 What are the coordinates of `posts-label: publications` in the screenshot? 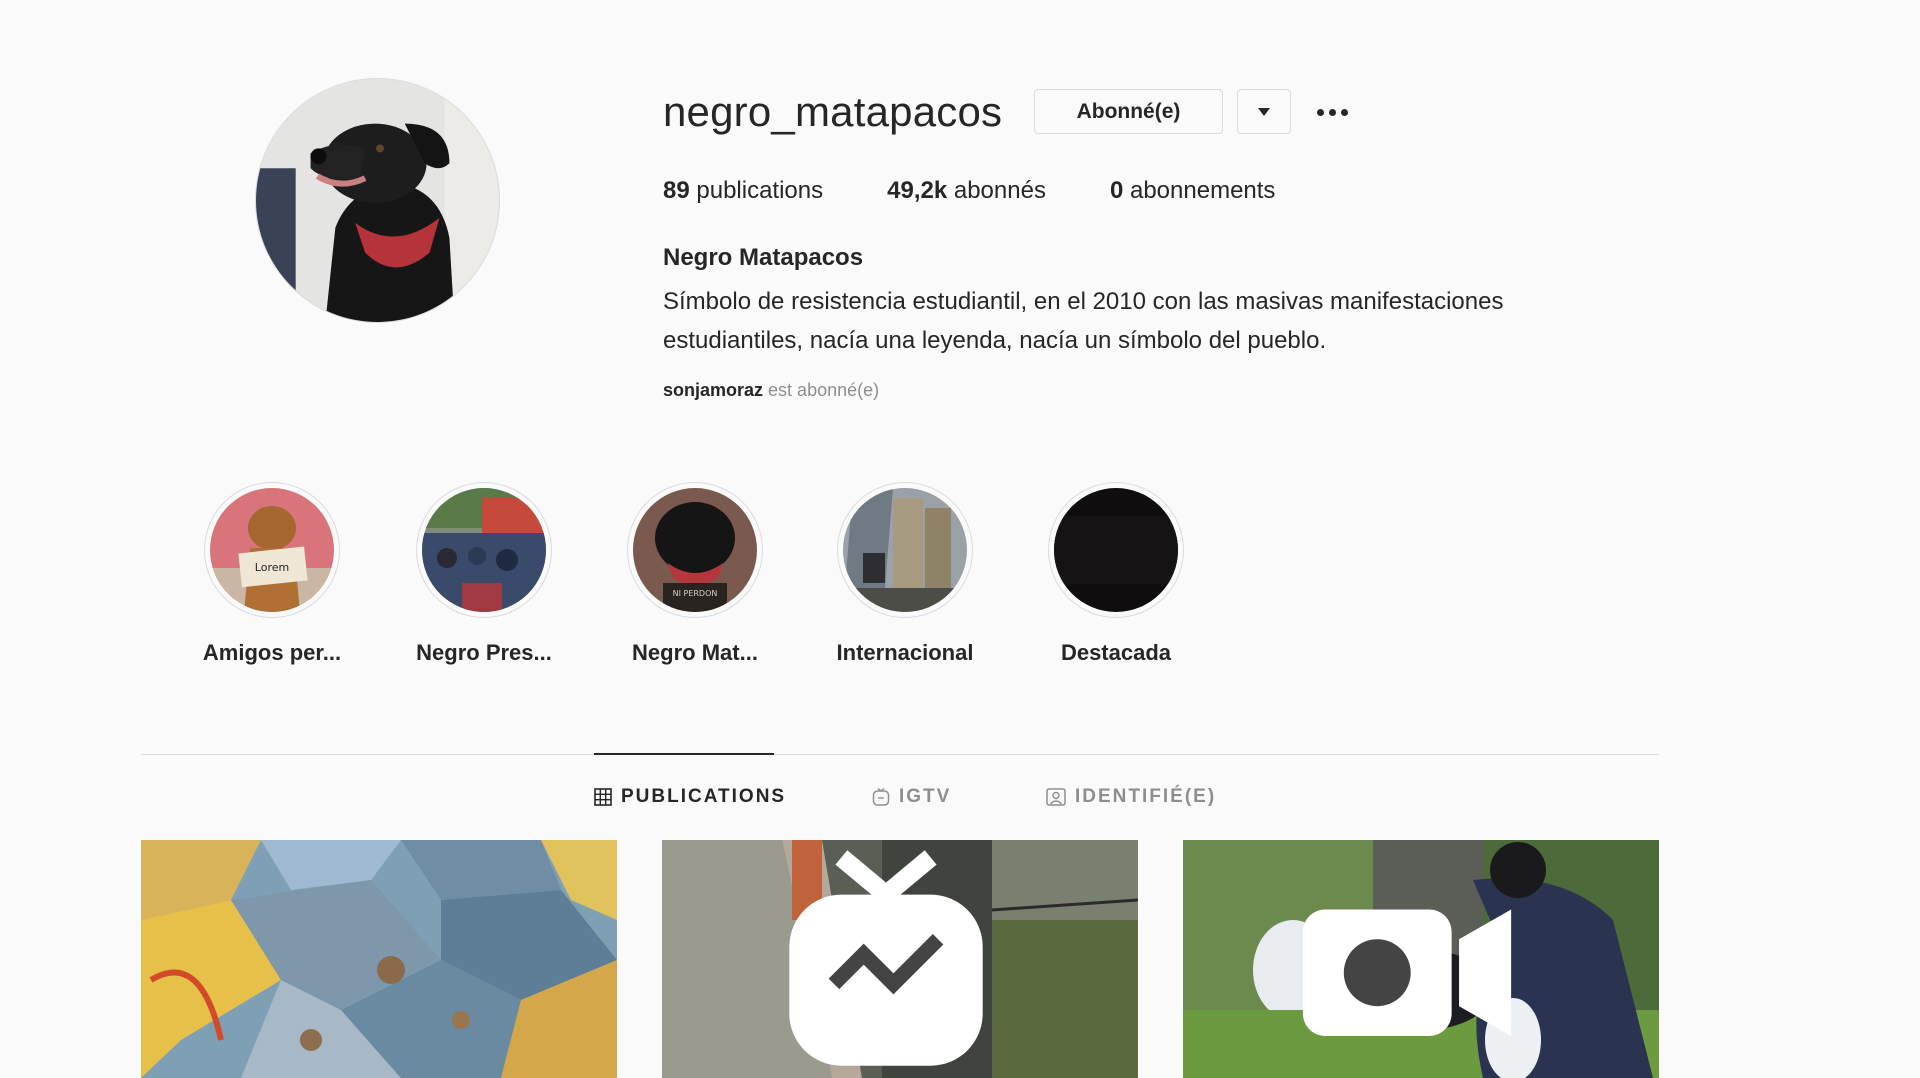 It's located at (760, 190).